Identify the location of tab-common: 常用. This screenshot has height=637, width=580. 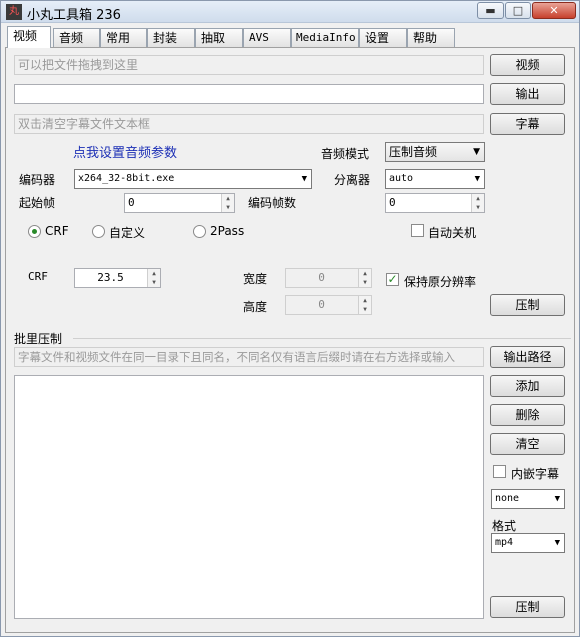
(123, 37).